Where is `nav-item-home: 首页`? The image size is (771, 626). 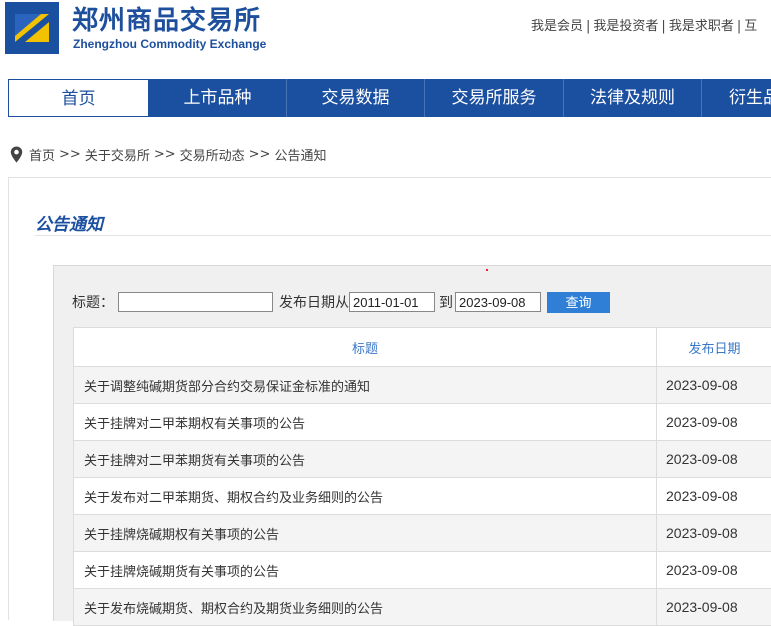 nav-item-home: 首页 is located at coordinates (78, 98).